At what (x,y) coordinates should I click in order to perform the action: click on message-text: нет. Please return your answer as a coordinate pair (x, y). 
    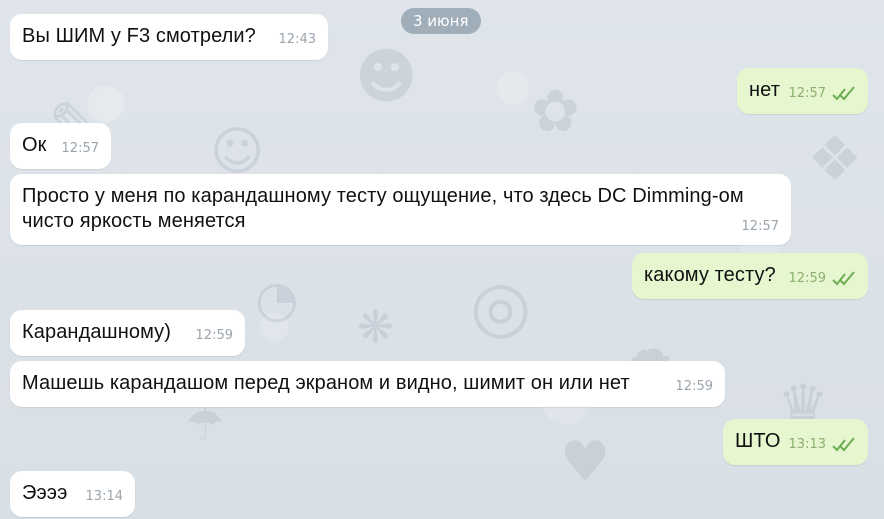
    Looking at the image, I should click on (764, 90).